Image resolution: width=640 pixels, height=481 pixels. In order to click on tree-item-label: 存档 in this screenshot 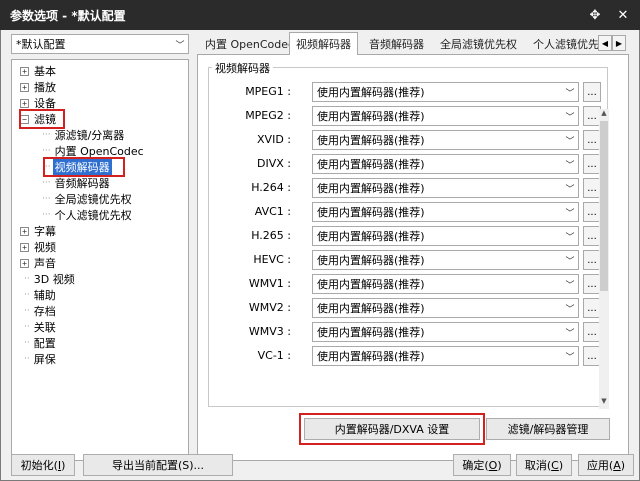, I will do `click(44, 311)`.